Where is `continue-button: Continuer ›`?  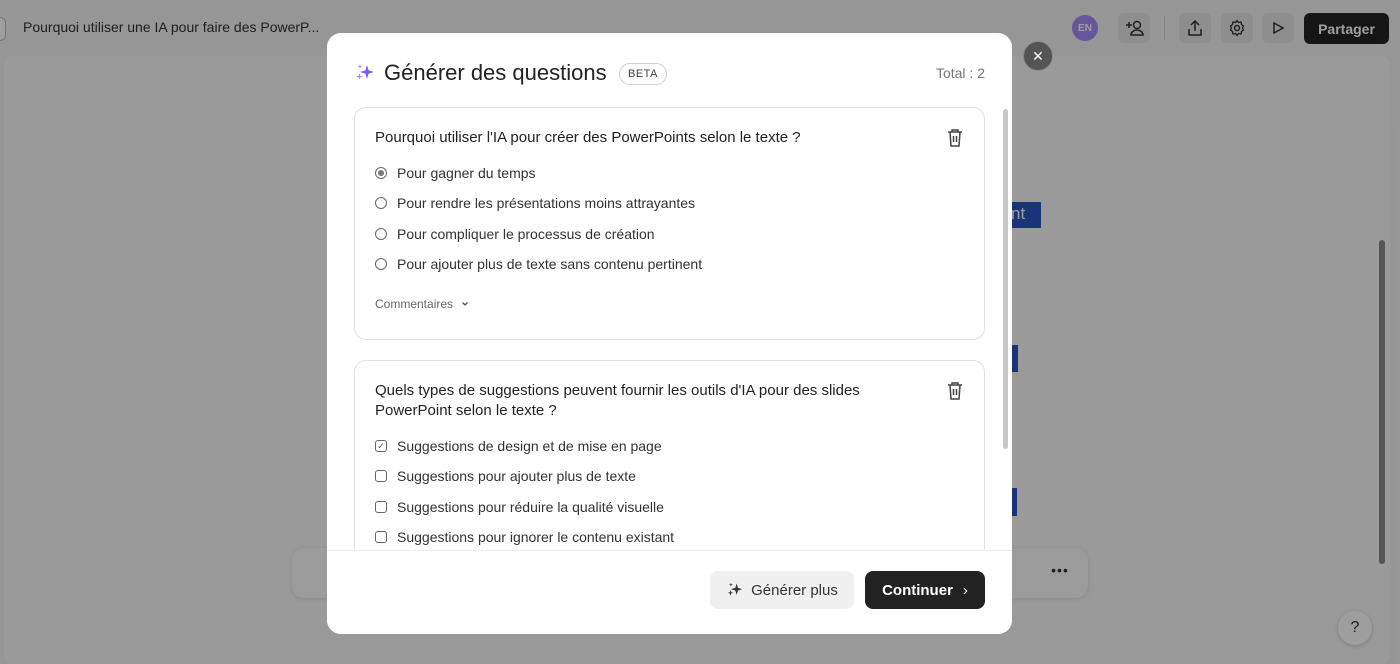 continue-button: Continuer › is located at coordinates (925, 590).